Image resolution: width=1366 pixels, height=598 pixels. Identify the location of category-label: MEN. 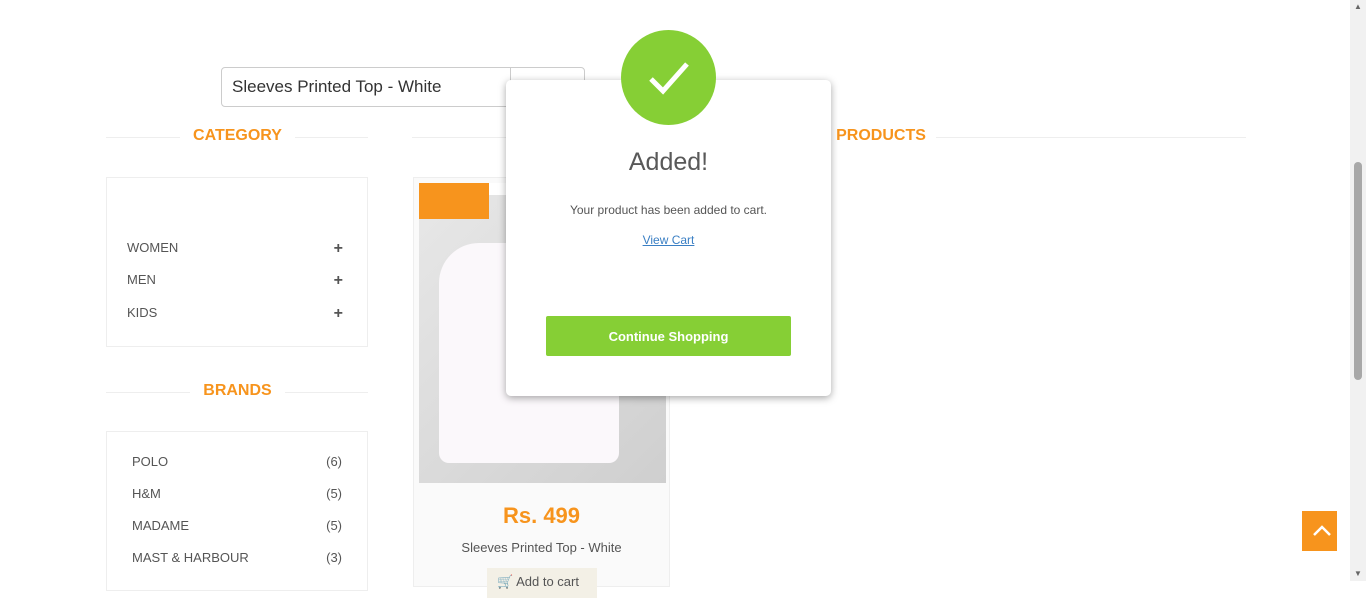
(141, 279).